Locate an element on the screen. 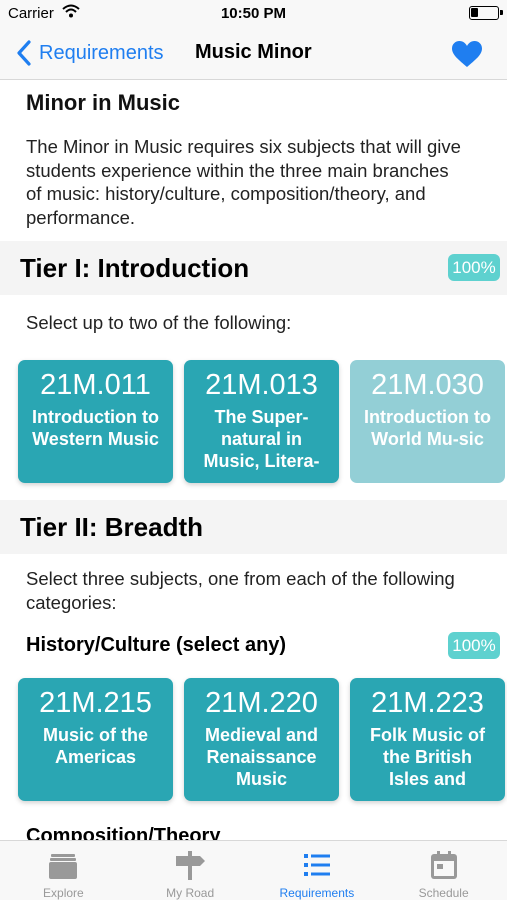  tab-bar: Explore My Road Requirements Schedule is located at coordinates (253, 870).